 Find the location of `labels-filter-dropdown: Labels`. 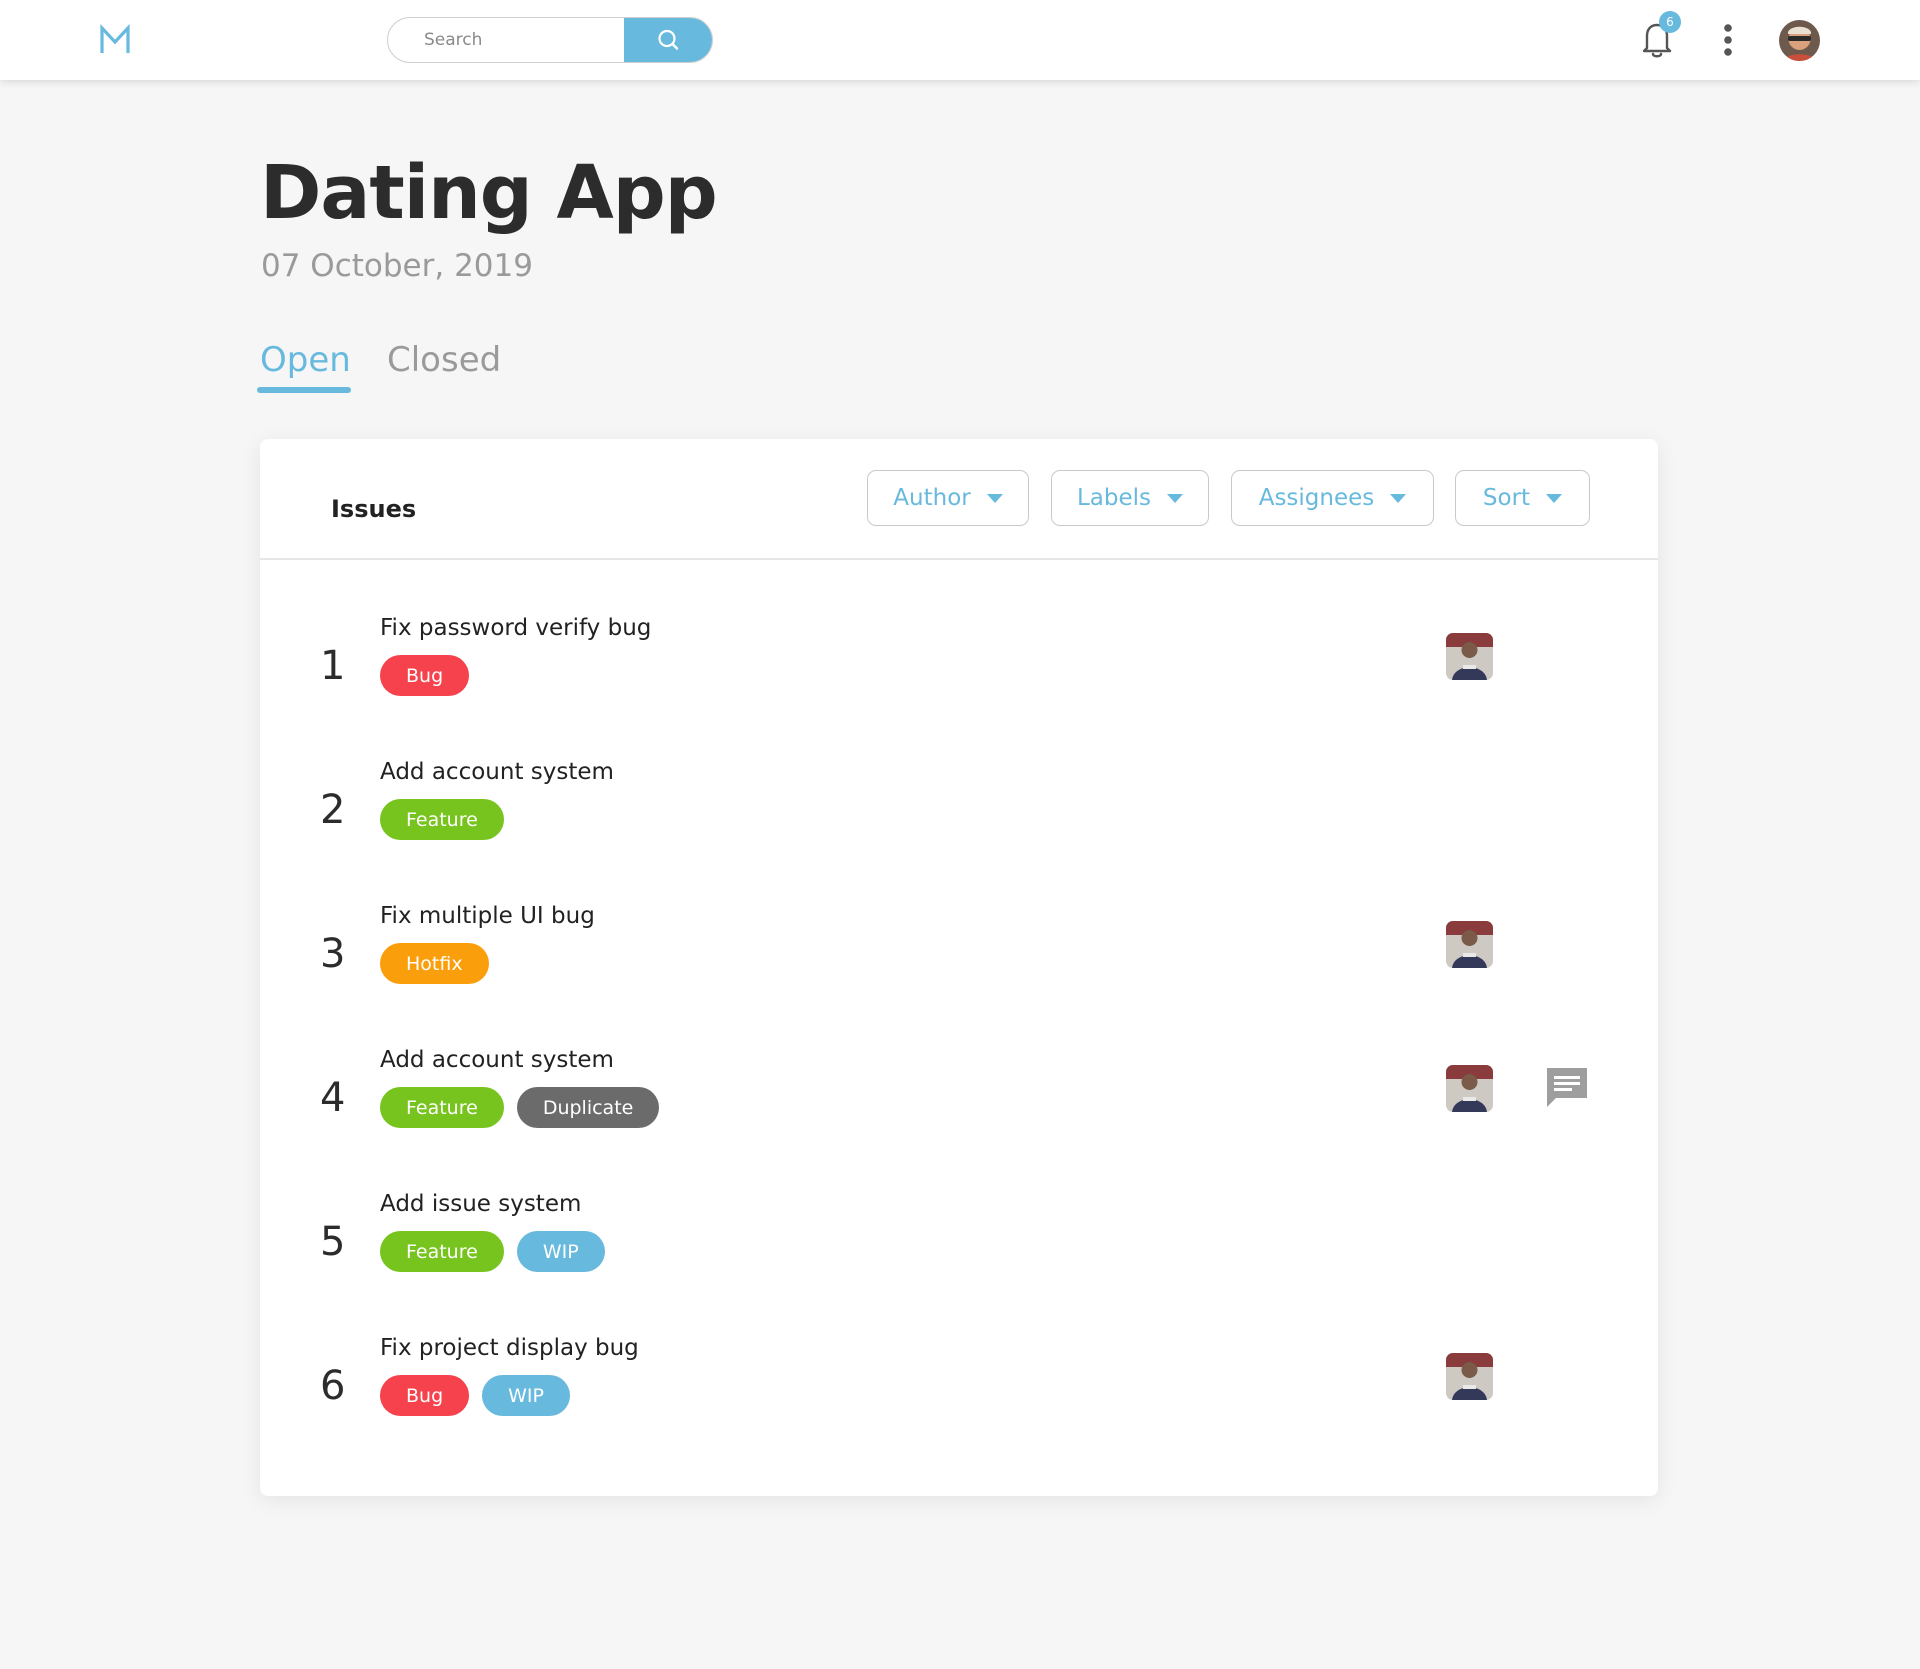

labels-filter-dropdown: Labels is located at coordinates (1130, 498).